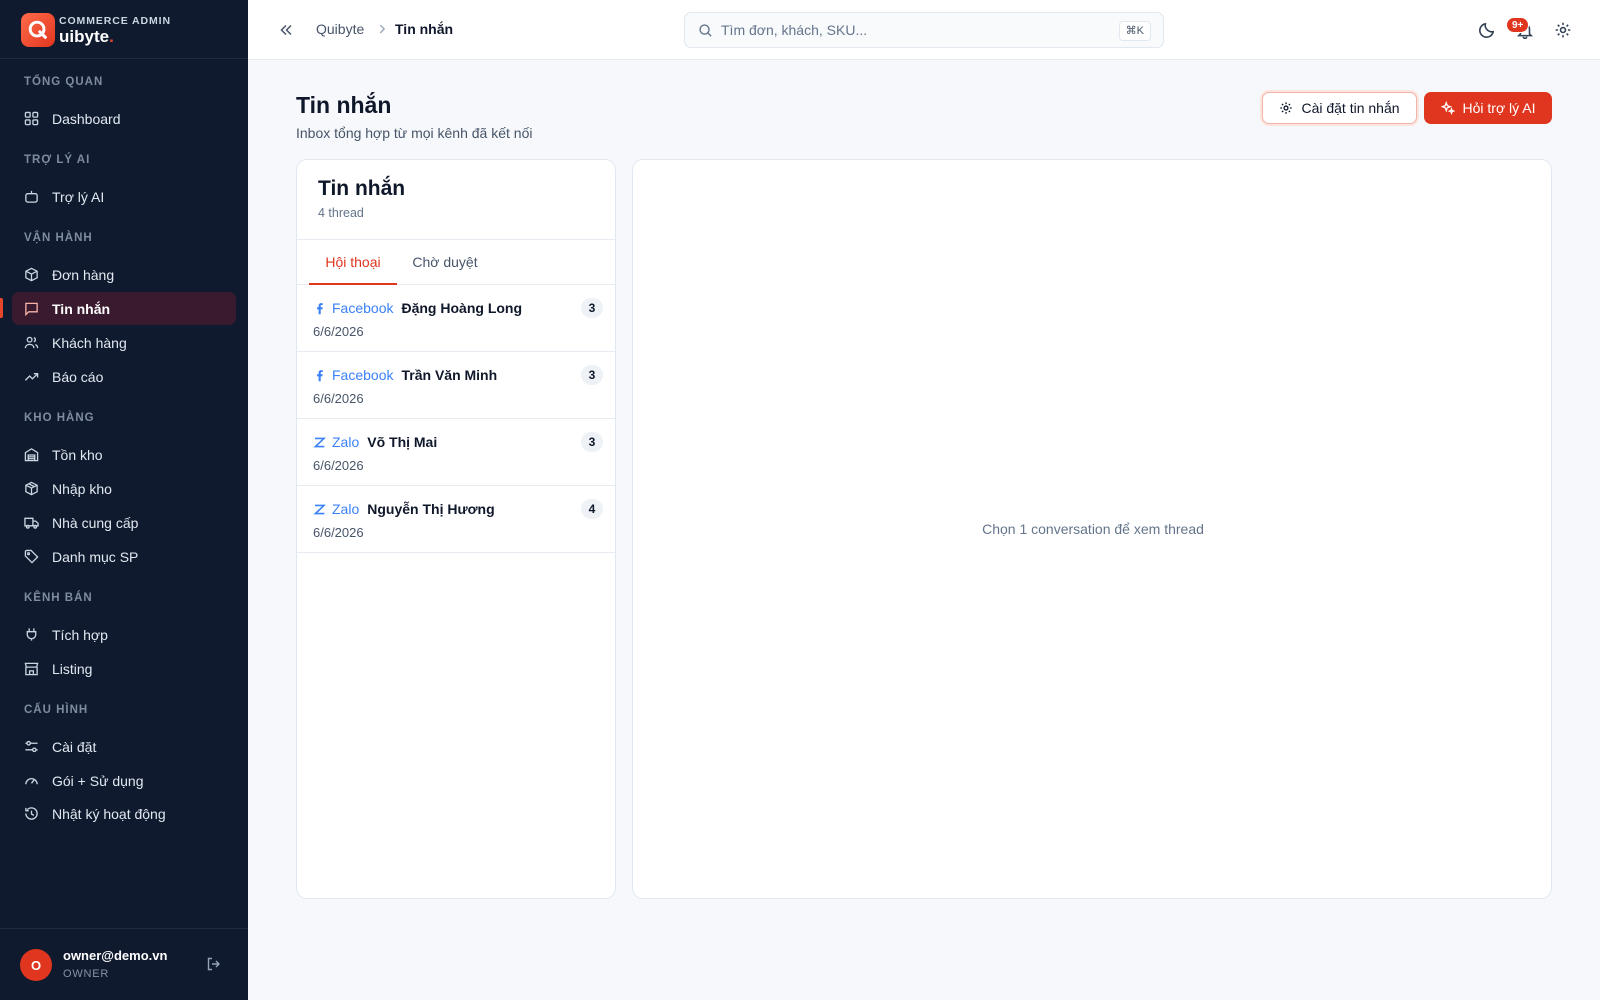  I want to click on customer-name: Nguyễn Thị Hương, so click(431, 509).